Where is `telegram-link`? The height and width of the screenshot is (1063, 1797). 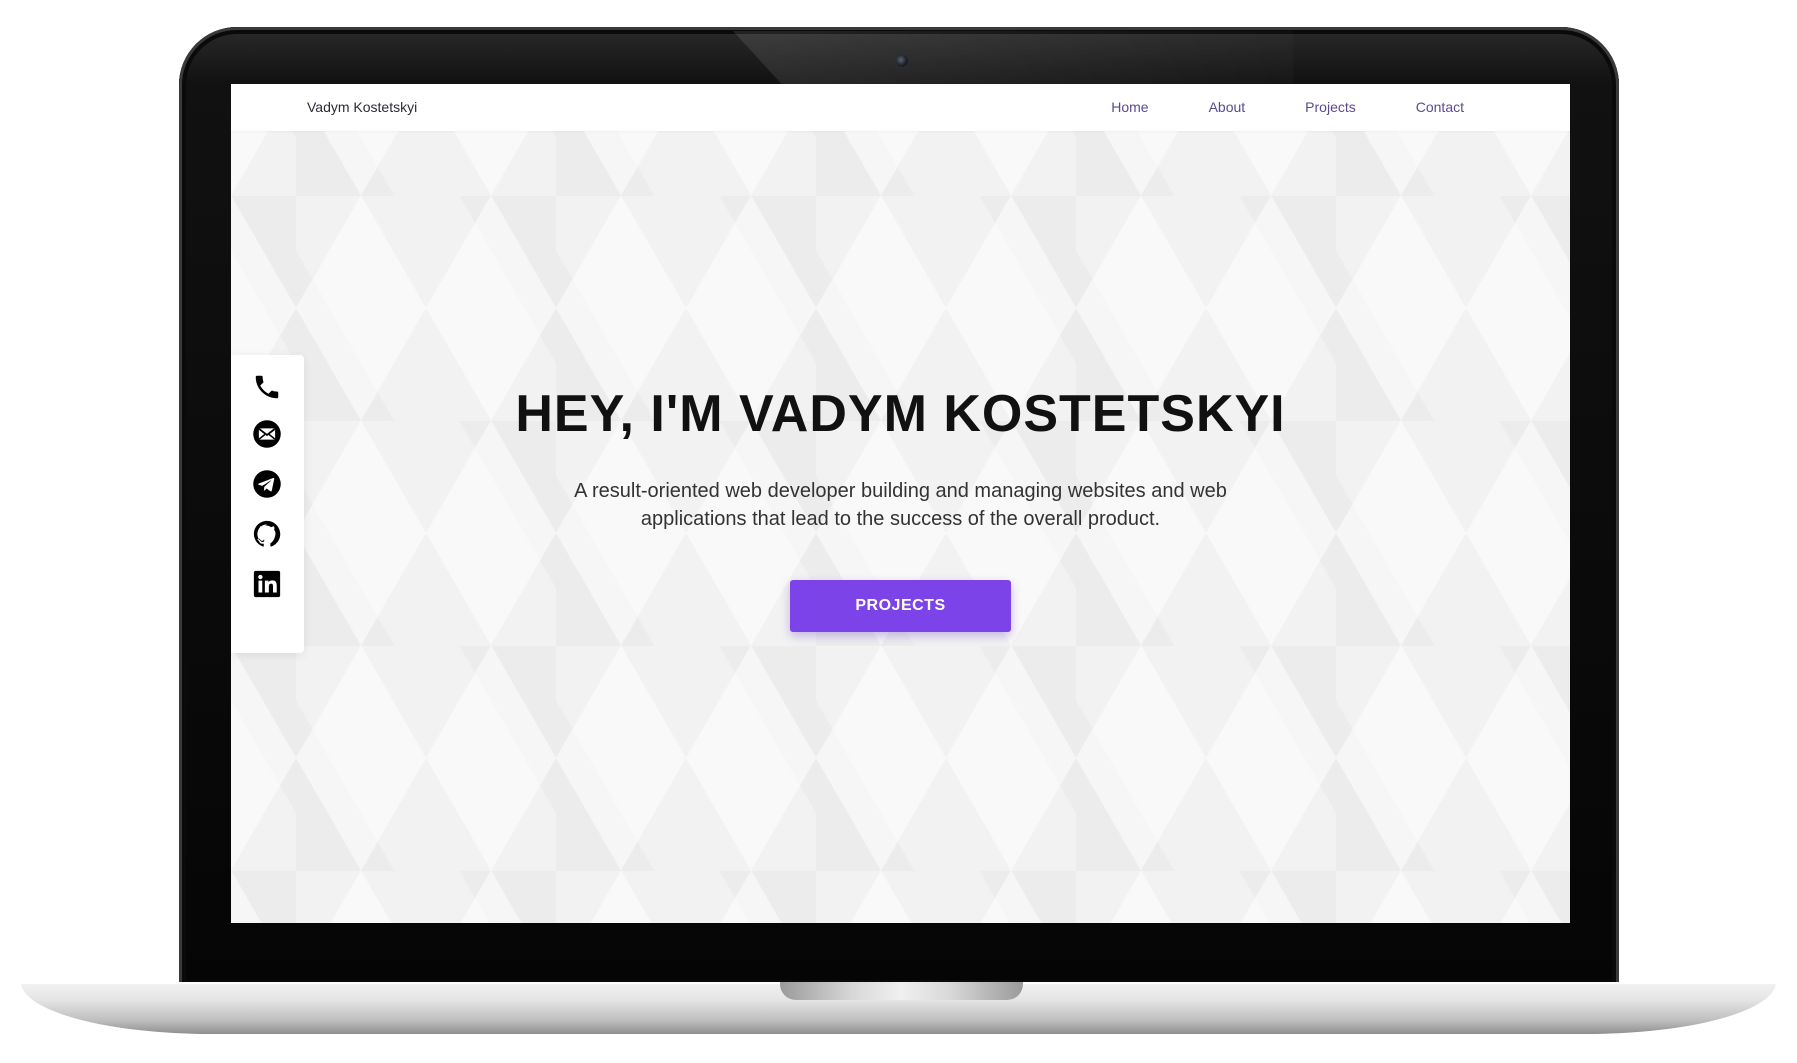
telegram-link is located at coordinates (267, 484).